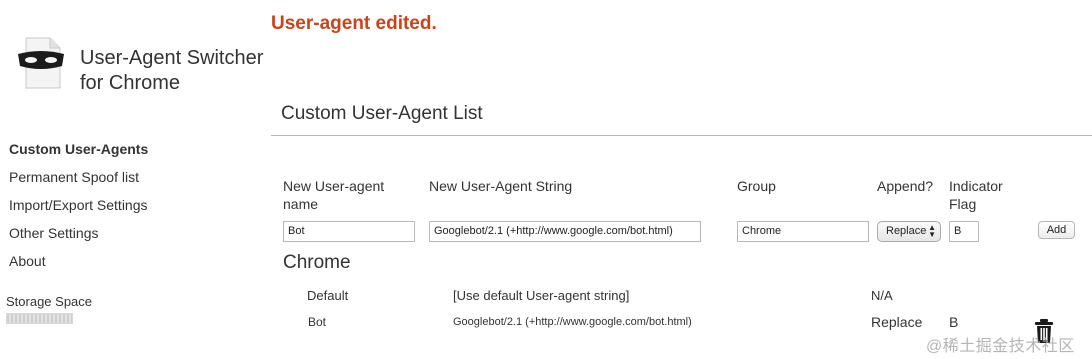 This screenshot has width=1092, height=359. Describe the element at coordinates (382, 113) in the screenshot. I see `page-title: Custom User-Agent List` at that location.